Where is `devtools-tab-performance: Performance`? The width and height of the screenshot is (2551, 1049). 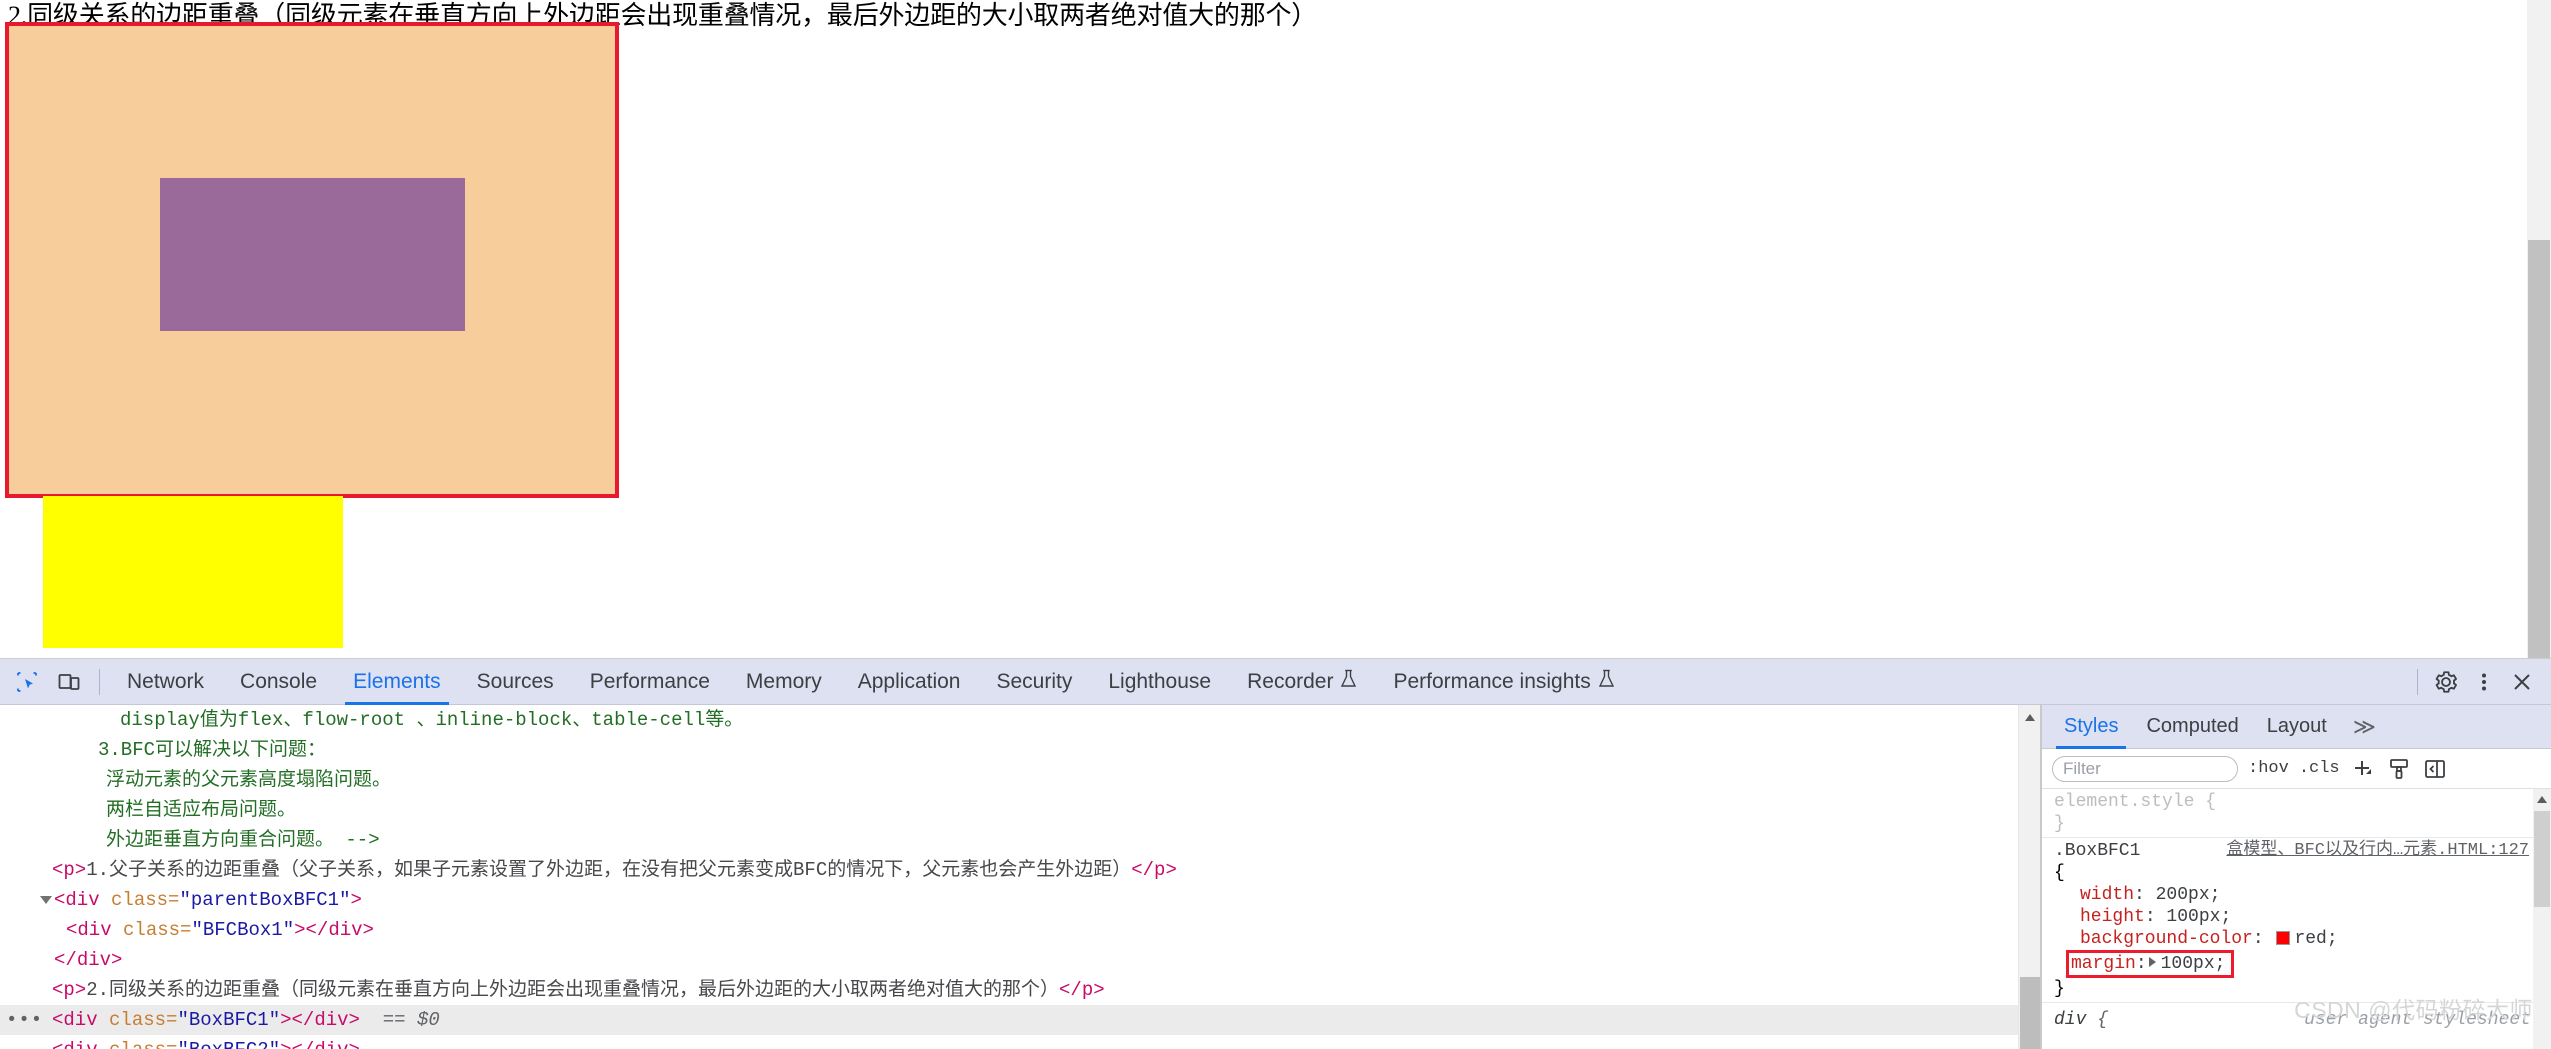
devtools-tab-performance: Performance is located at coordinates (650, 682).